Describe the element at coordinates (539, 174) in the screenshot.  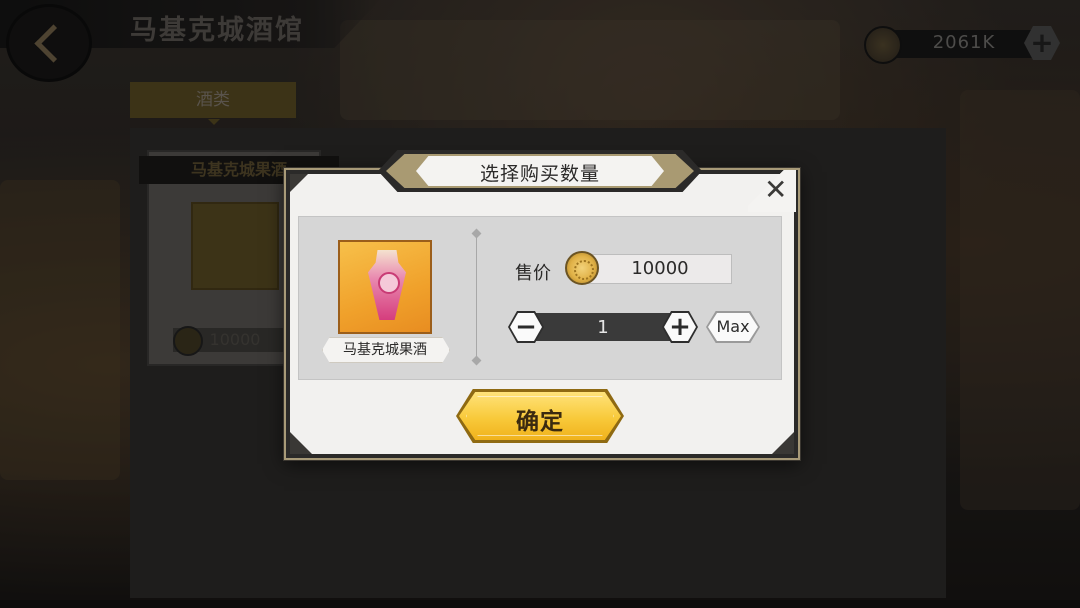
I see `dialog-title: 选择购买数量` at that location.